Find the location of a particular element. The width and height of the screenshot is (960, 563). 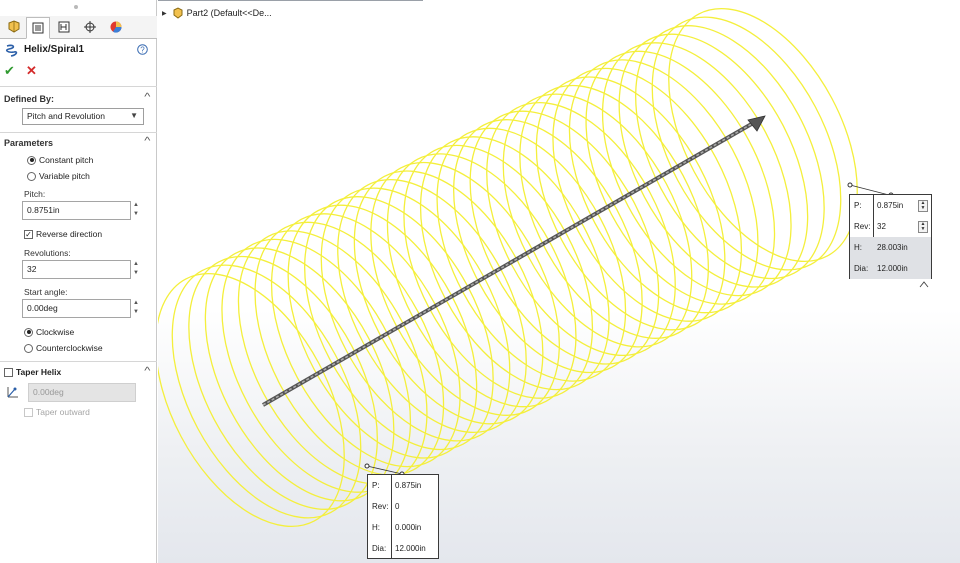

parameters-heading: Parameters is located at coordinates (29, 143).